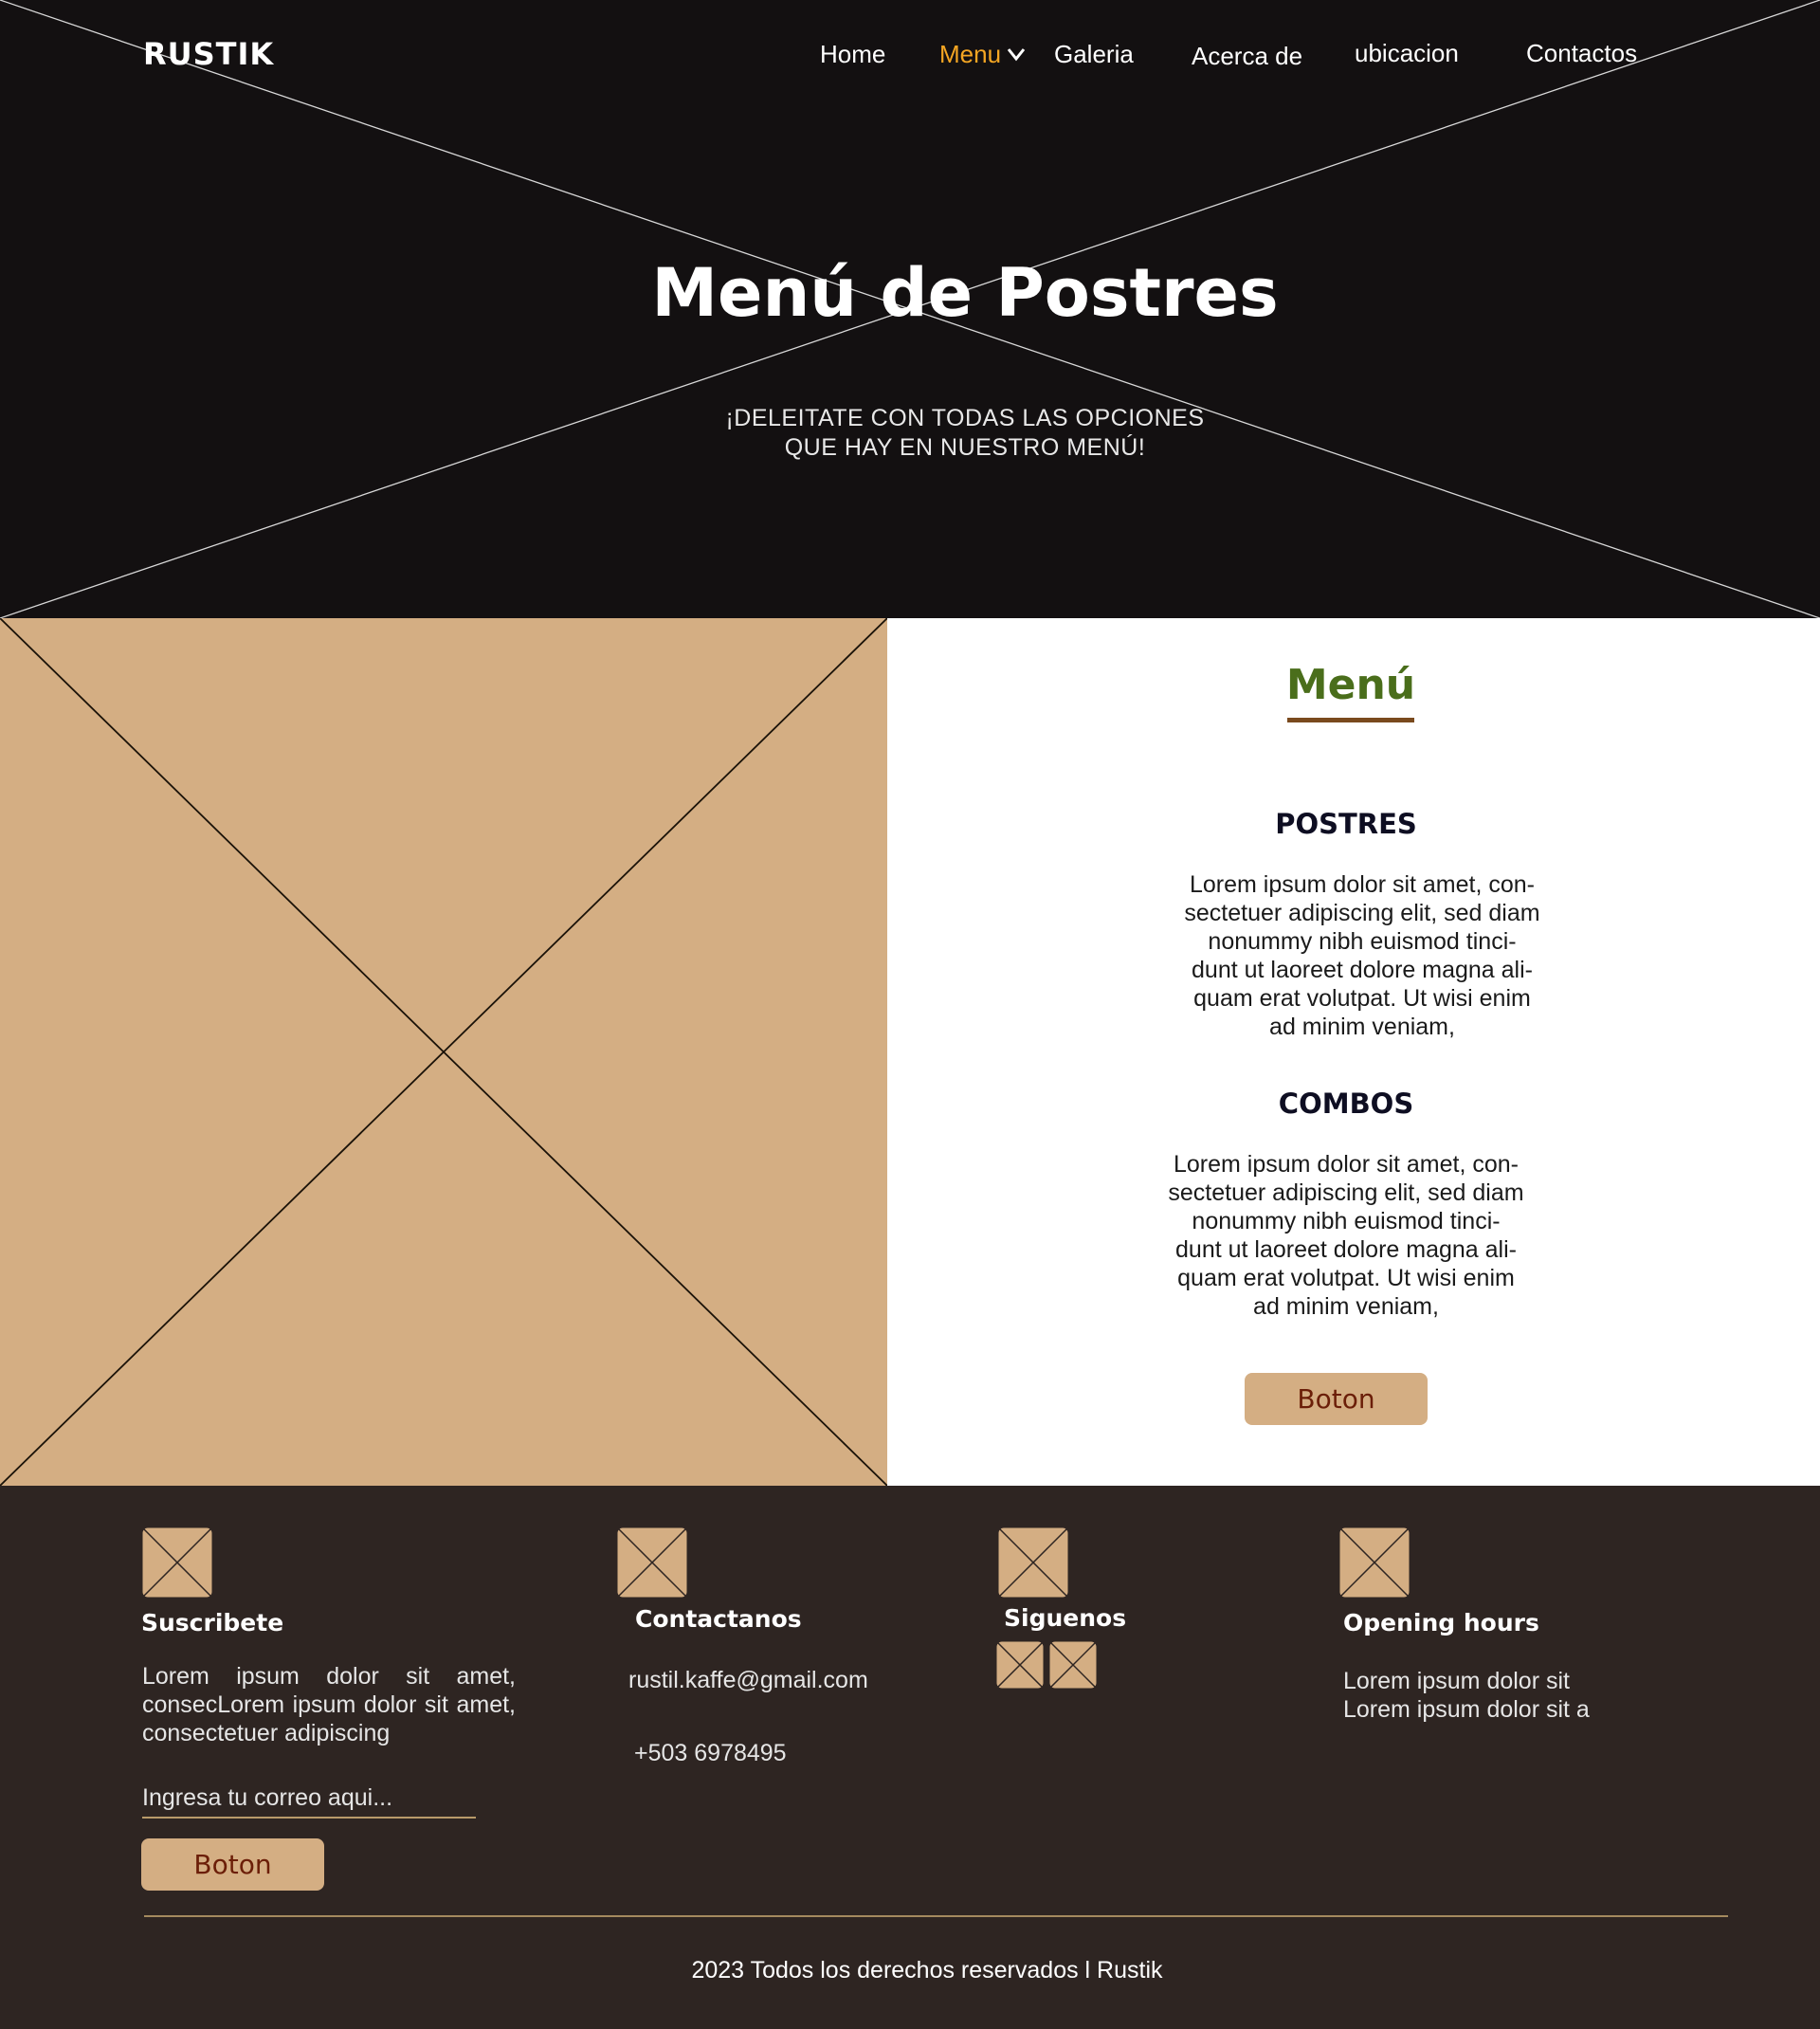  Describe the element at coordinates (232, 1864) in the screenshot. I see `subscribe-button: Boton` at that location.